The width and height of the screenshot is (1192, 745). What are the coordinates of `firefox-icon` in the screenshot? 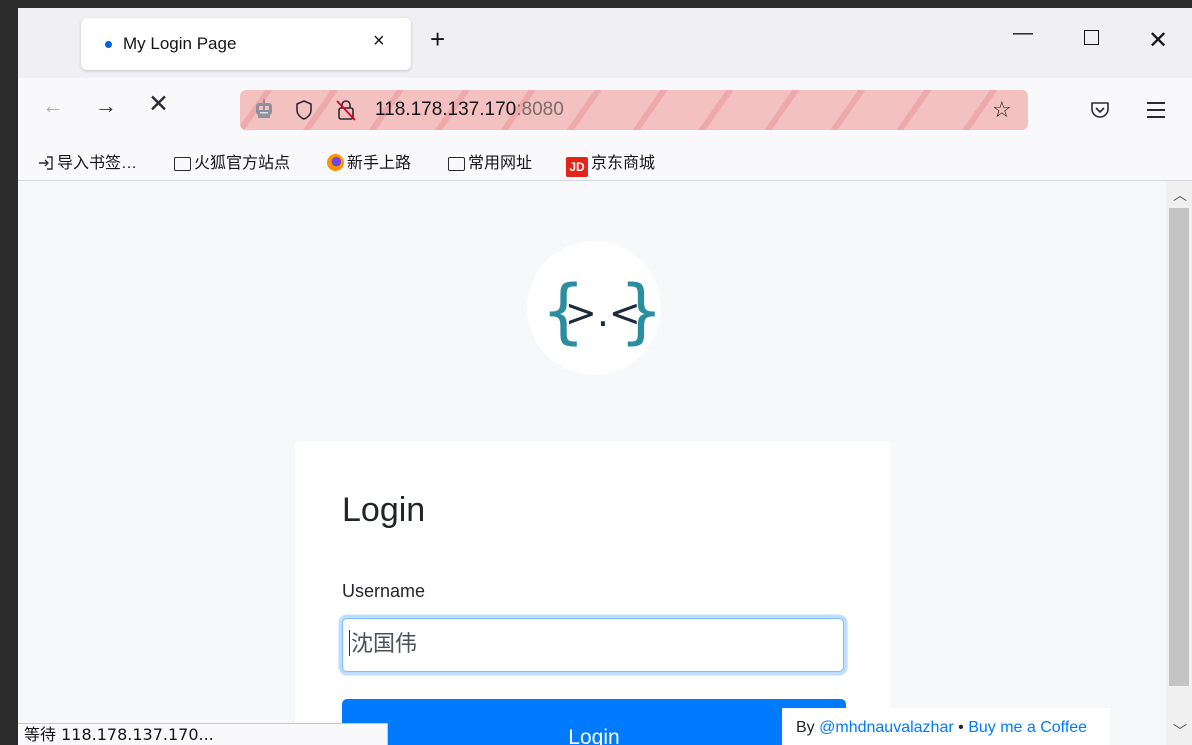 It's located at (335, 162).